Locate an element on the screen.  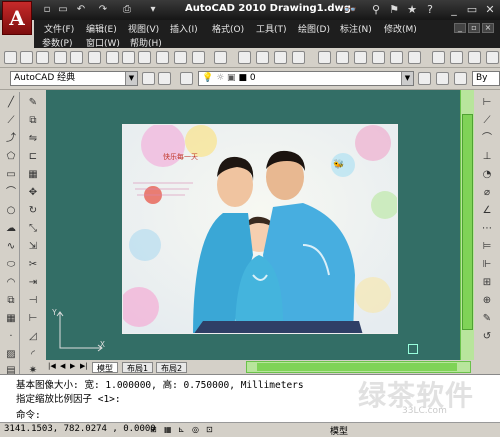
tab-nav-prev-icon: ◀ is located at coordinates (62, 366).